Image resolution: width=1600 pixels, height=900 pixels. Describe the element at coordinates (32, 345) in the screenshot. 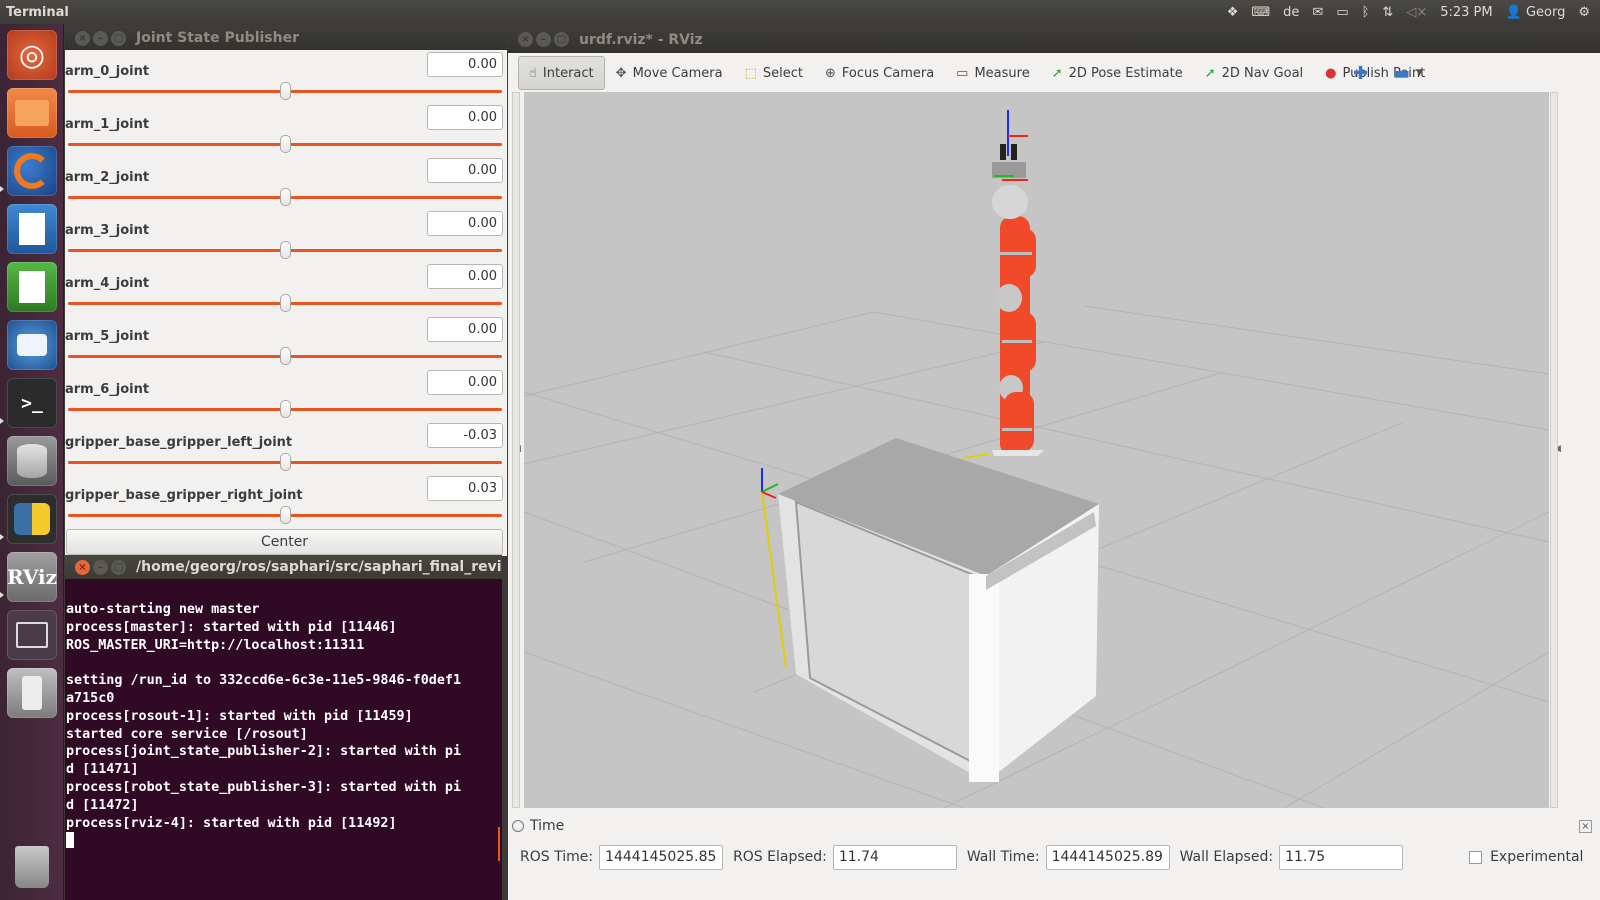

I see `thunderbird-icon` at that location.